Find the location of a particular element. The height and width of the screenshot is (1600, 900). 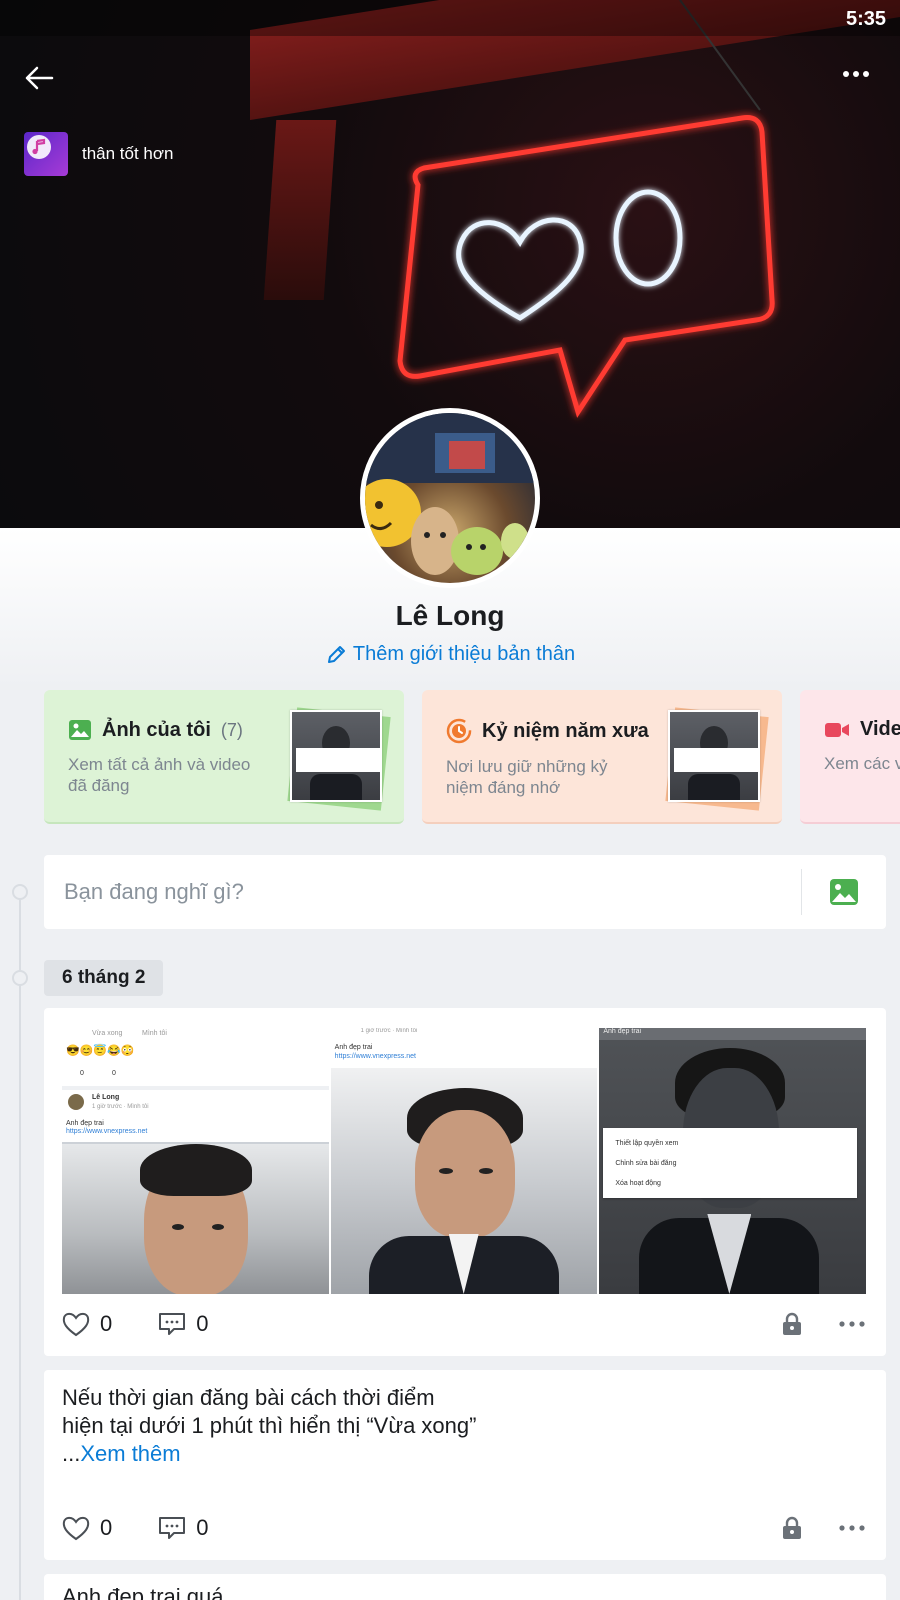

timeline-date-chip: 6 tháng 2 is located at coordinates (104, 978).